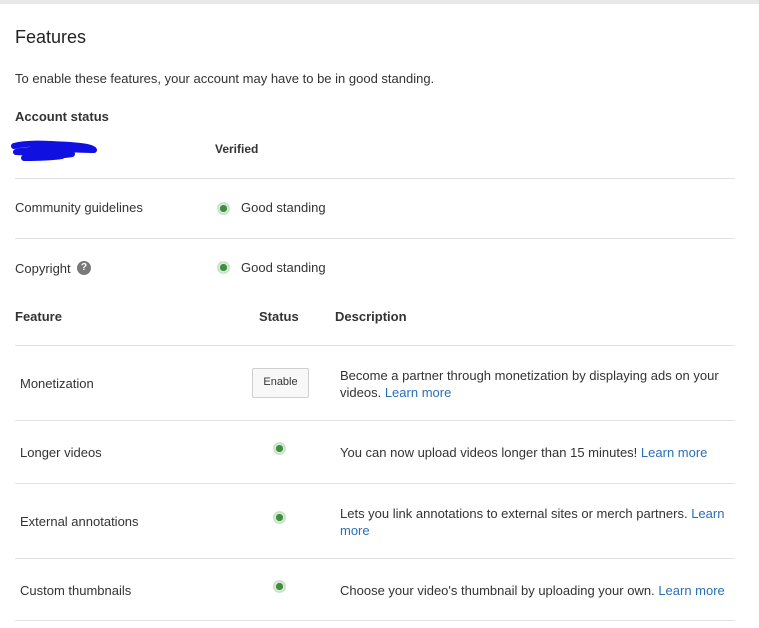  What do you see at coordinates (51, 37) in the screenshot?
I see `page-title: Features` at bounding box center [51, 37].